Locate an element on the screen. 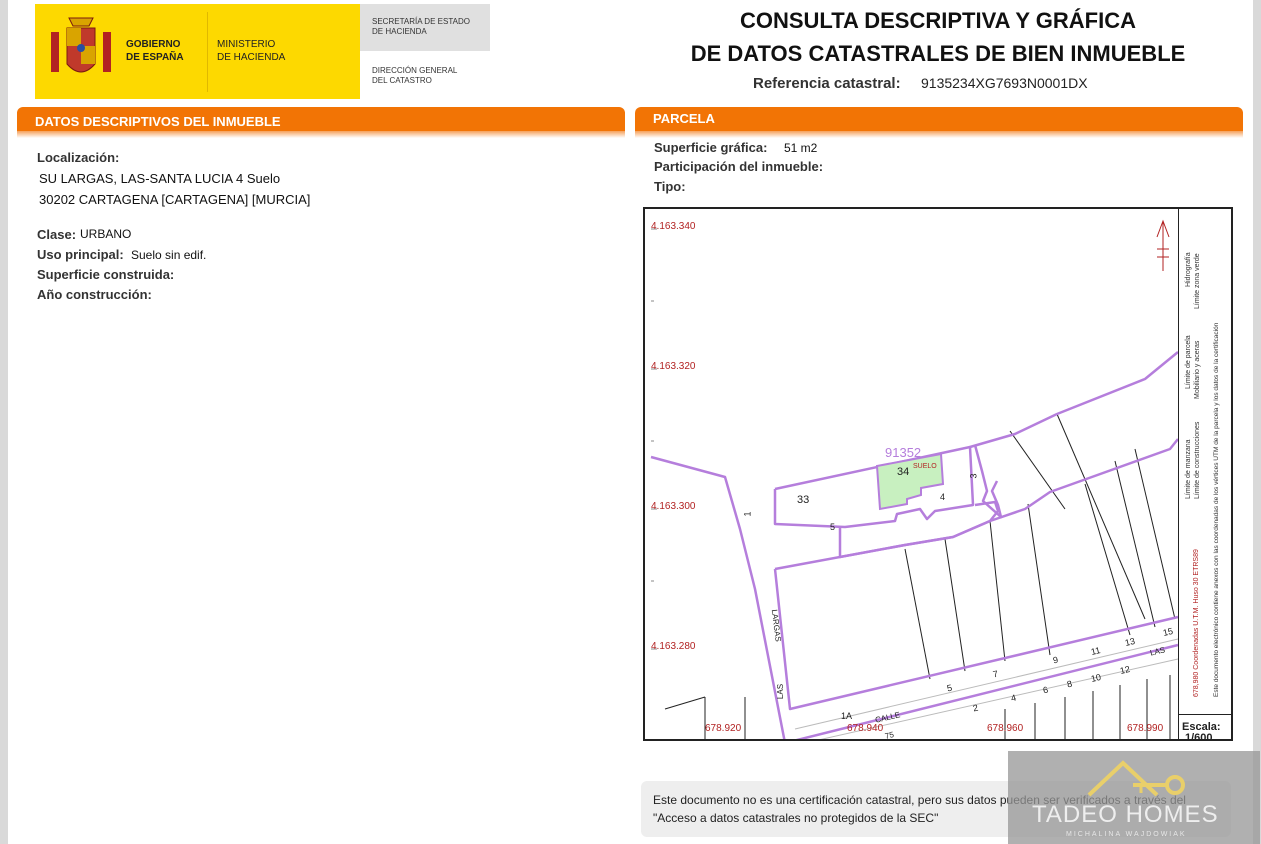 The width and height of the screenshot is (1261, 844). y-coord-1: 4.163.340 is located at coordinates (673, 226).